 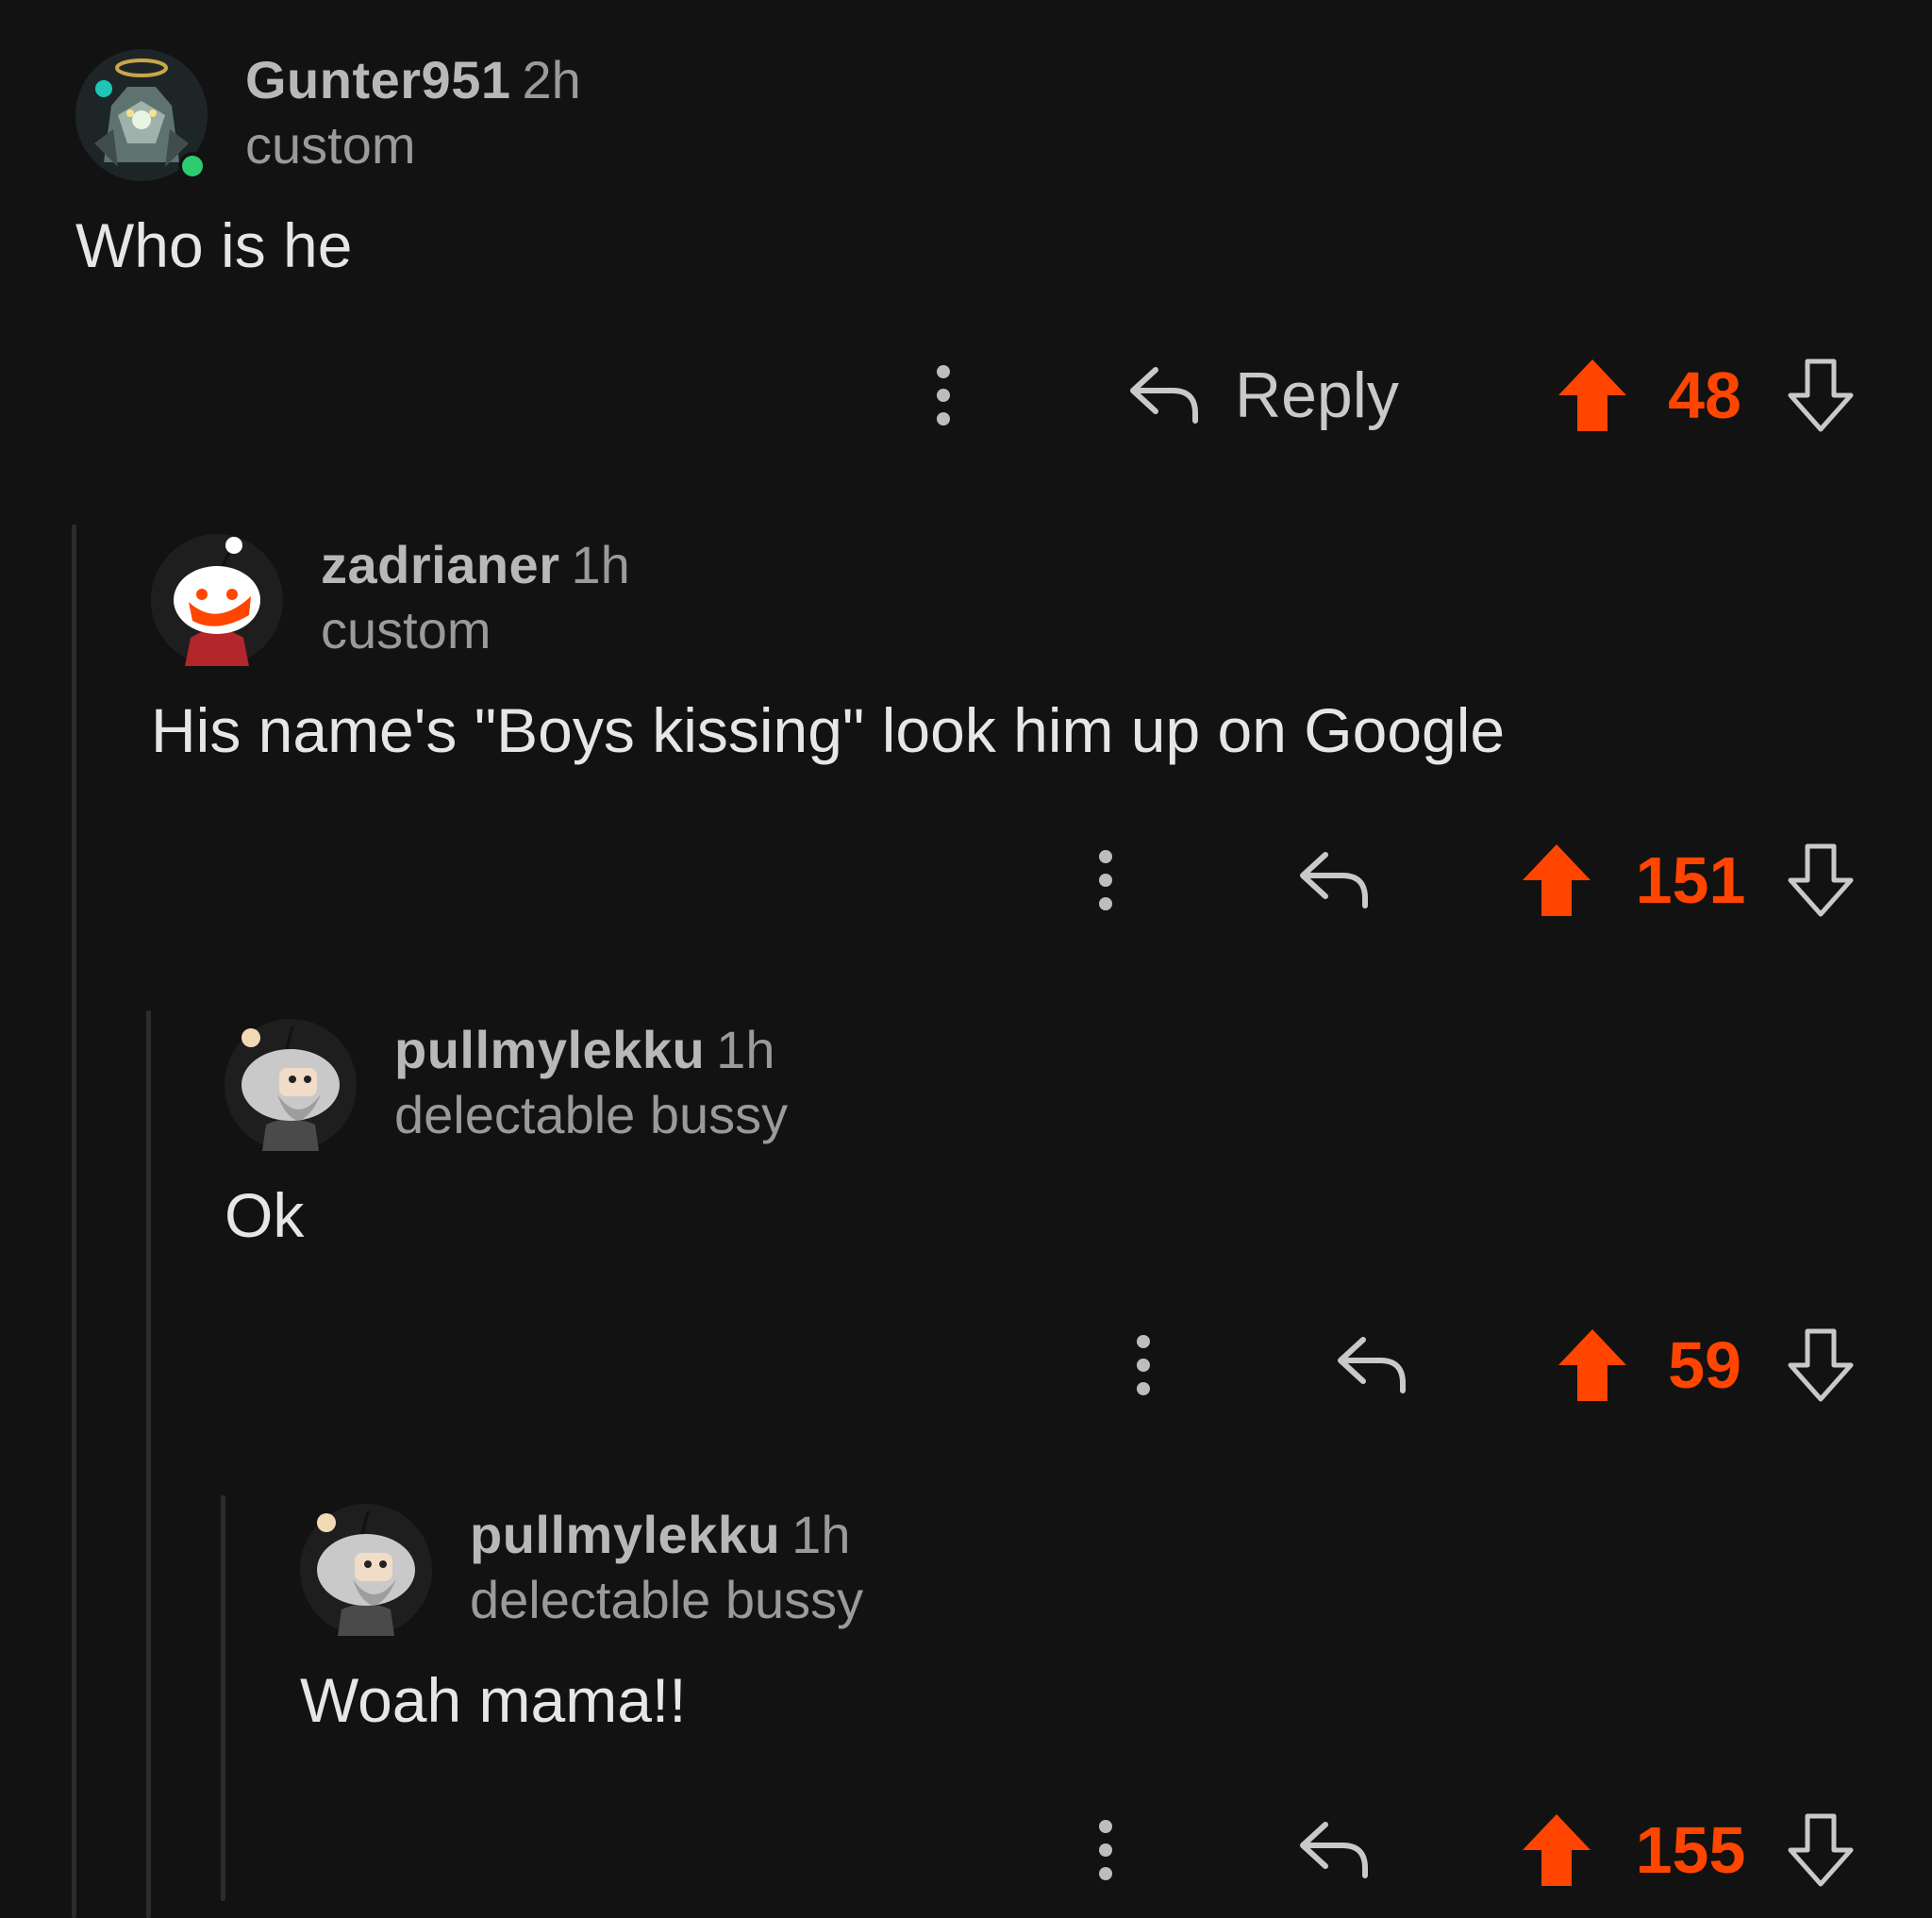 I want to click on comment-actions: 155, so click(x=966, y=1850).